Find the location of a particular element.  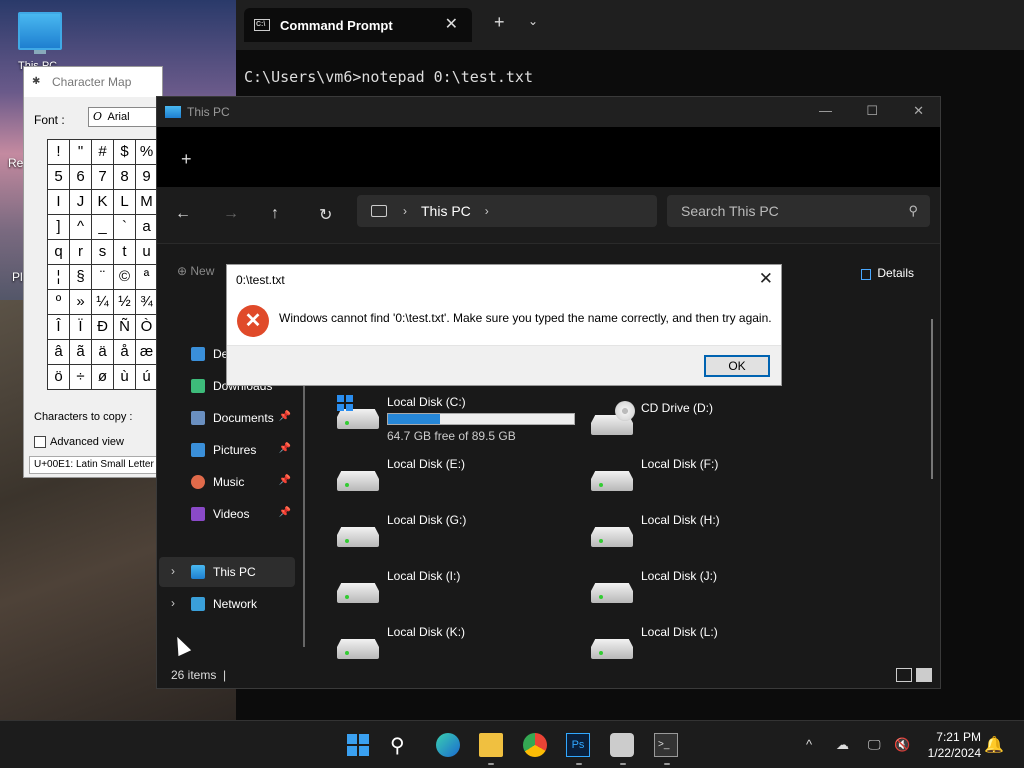

drive-e: Local Disk (E:) is located at coordinates (457, 482).